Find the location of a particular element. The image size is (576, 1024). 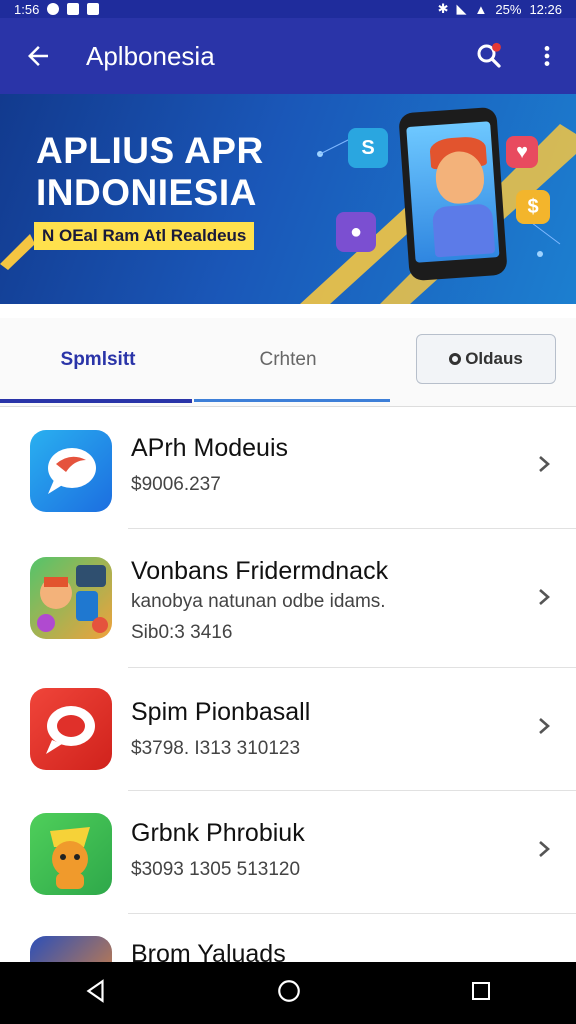

list-item: Grbnk Phrobiuk $3093 1305 513120 is located at coordinates (288, 852).